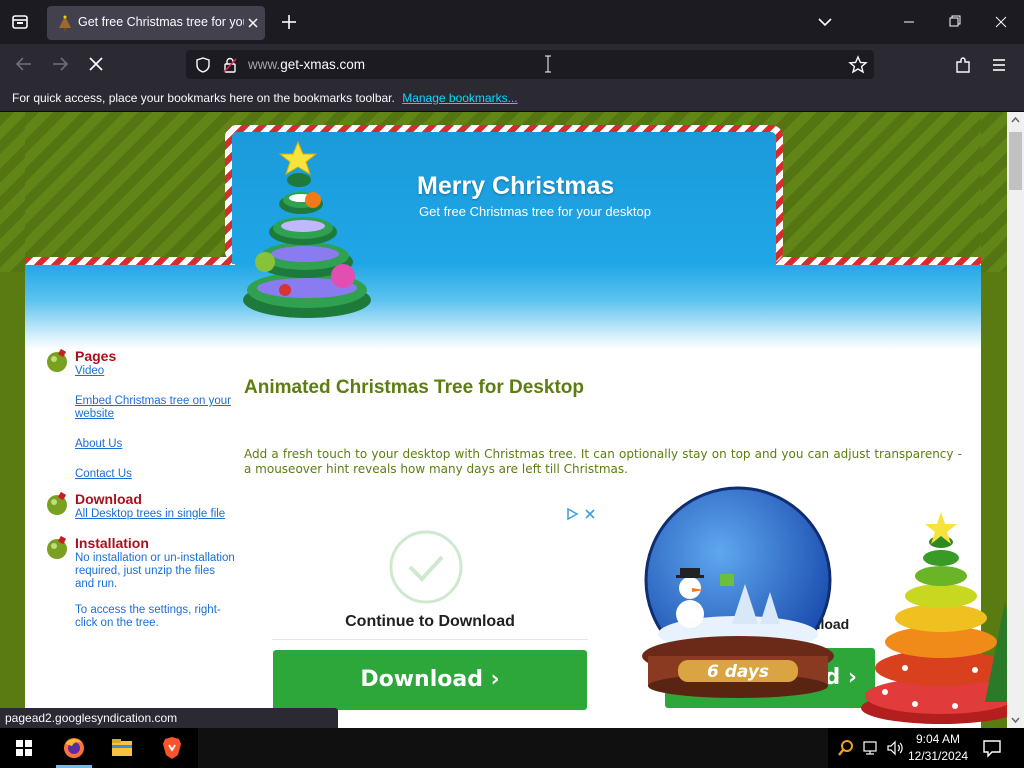  Describe the element at coordinates (992, 748) in the screenshot. I see `notifications-icon` at that location.